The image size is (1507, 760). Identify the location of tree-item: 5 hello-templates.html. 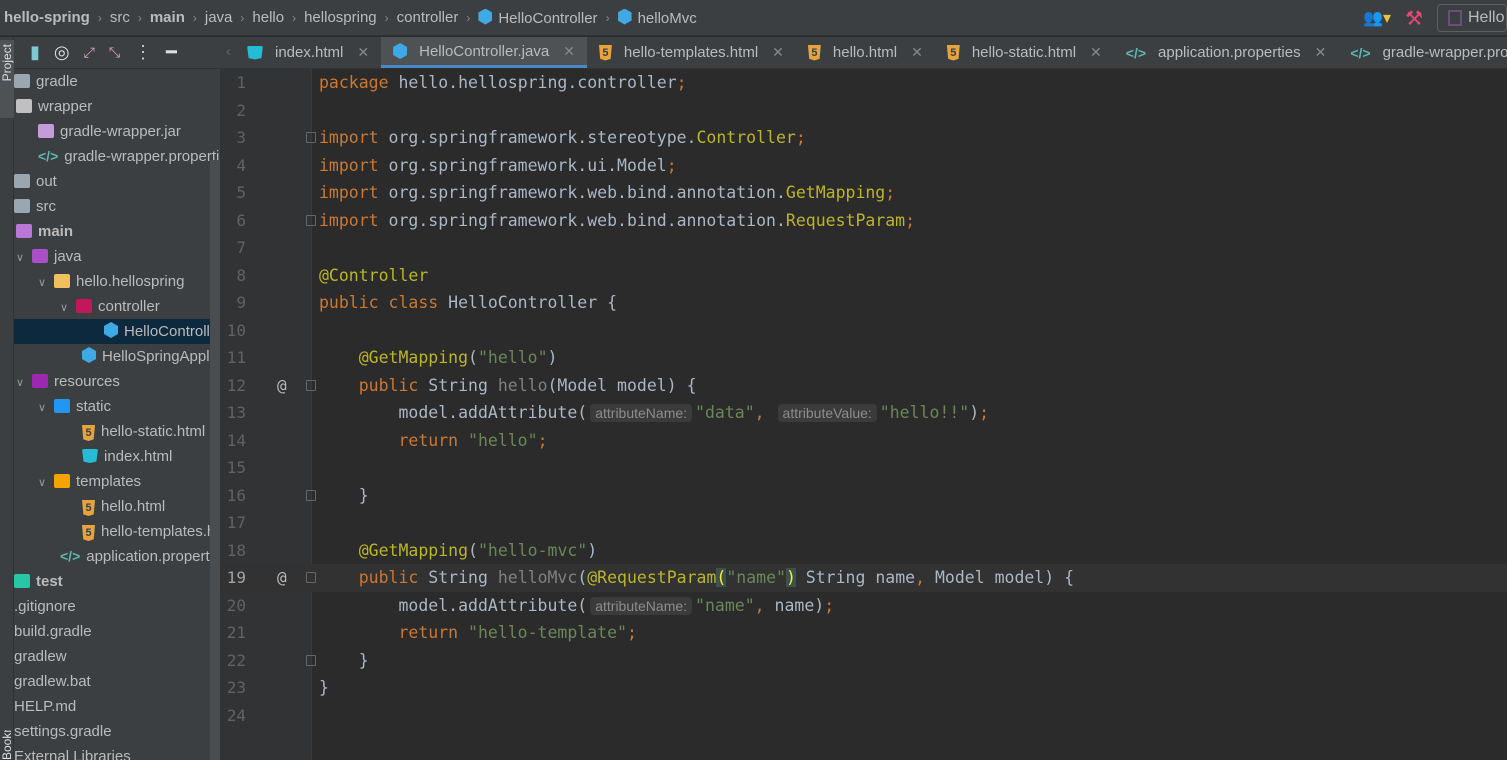
(117, 531).